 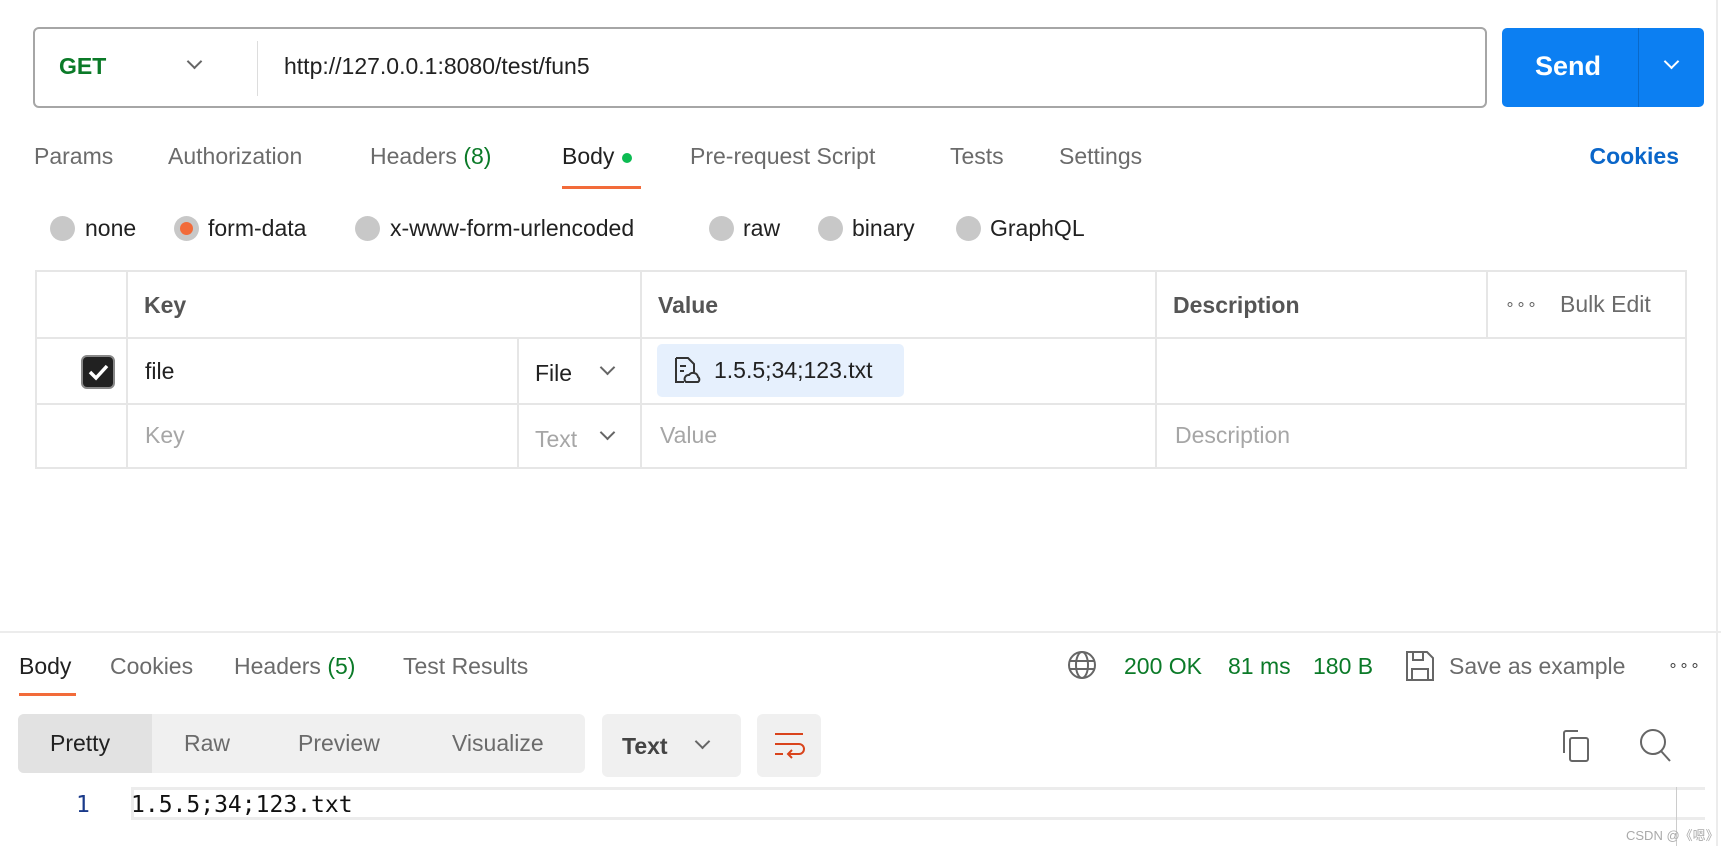 What do you see at coordinates (341, 666) in the screenshot?
I see `count-badge: (5)` at bounding box center [341, 666].